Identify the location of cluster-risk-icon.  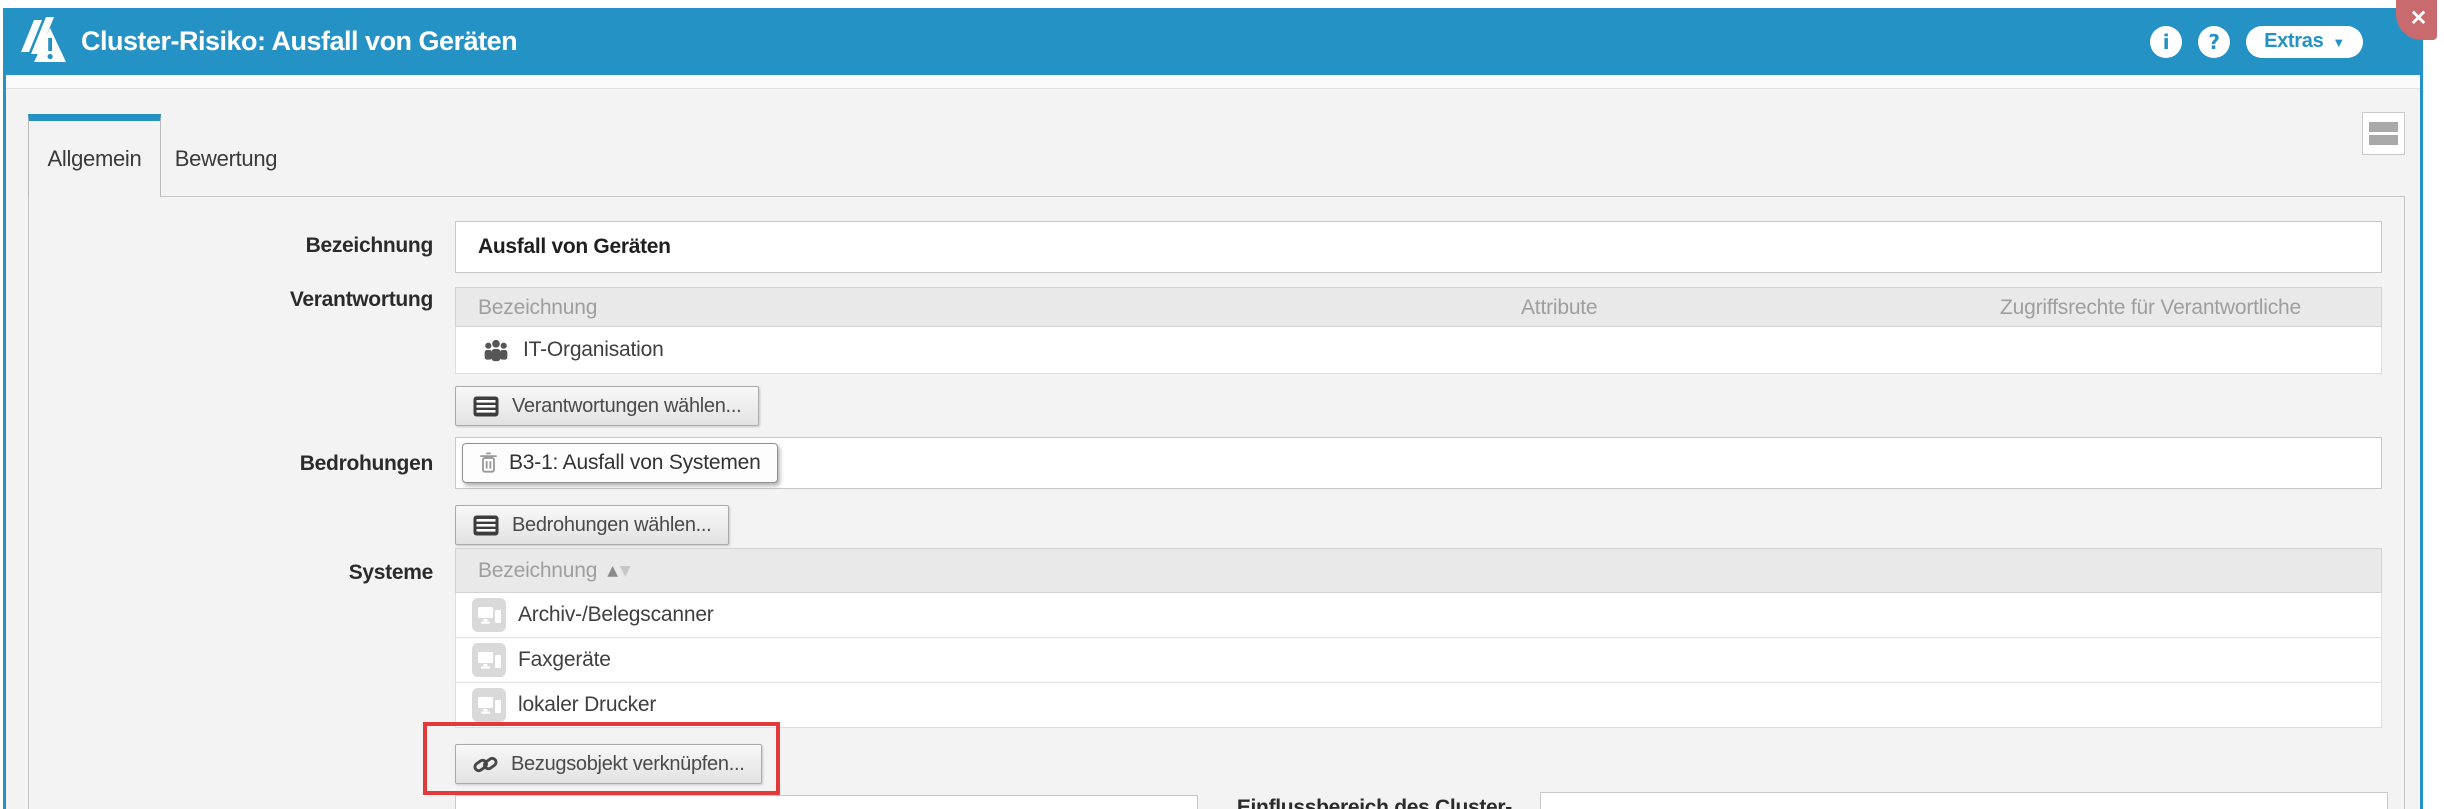
(43, 43).